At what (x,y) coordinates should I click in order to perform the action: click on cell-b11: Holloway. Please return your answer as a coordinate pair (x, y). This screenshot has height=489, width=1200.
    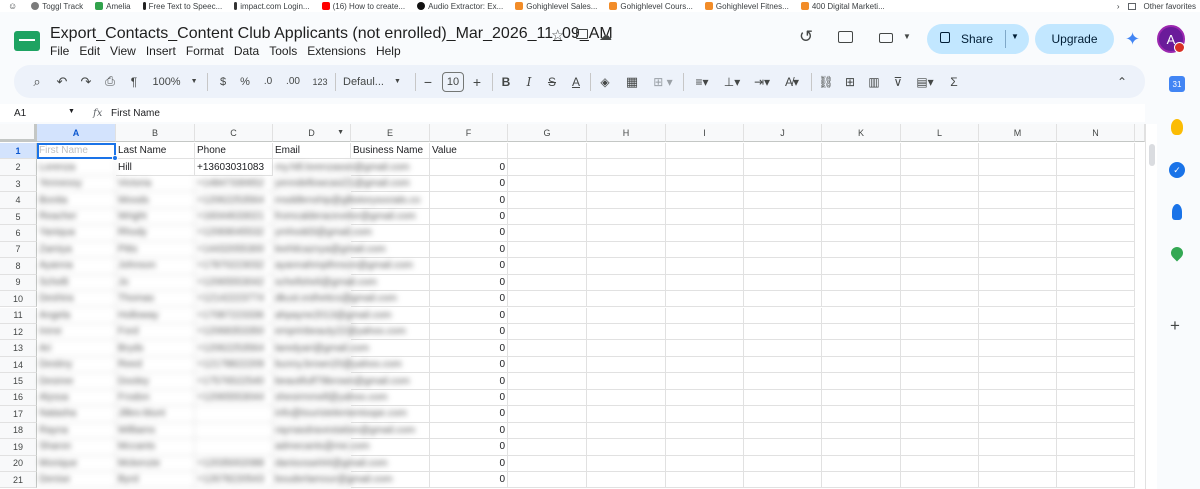
    Looking at the image, I should click on (155, 315).